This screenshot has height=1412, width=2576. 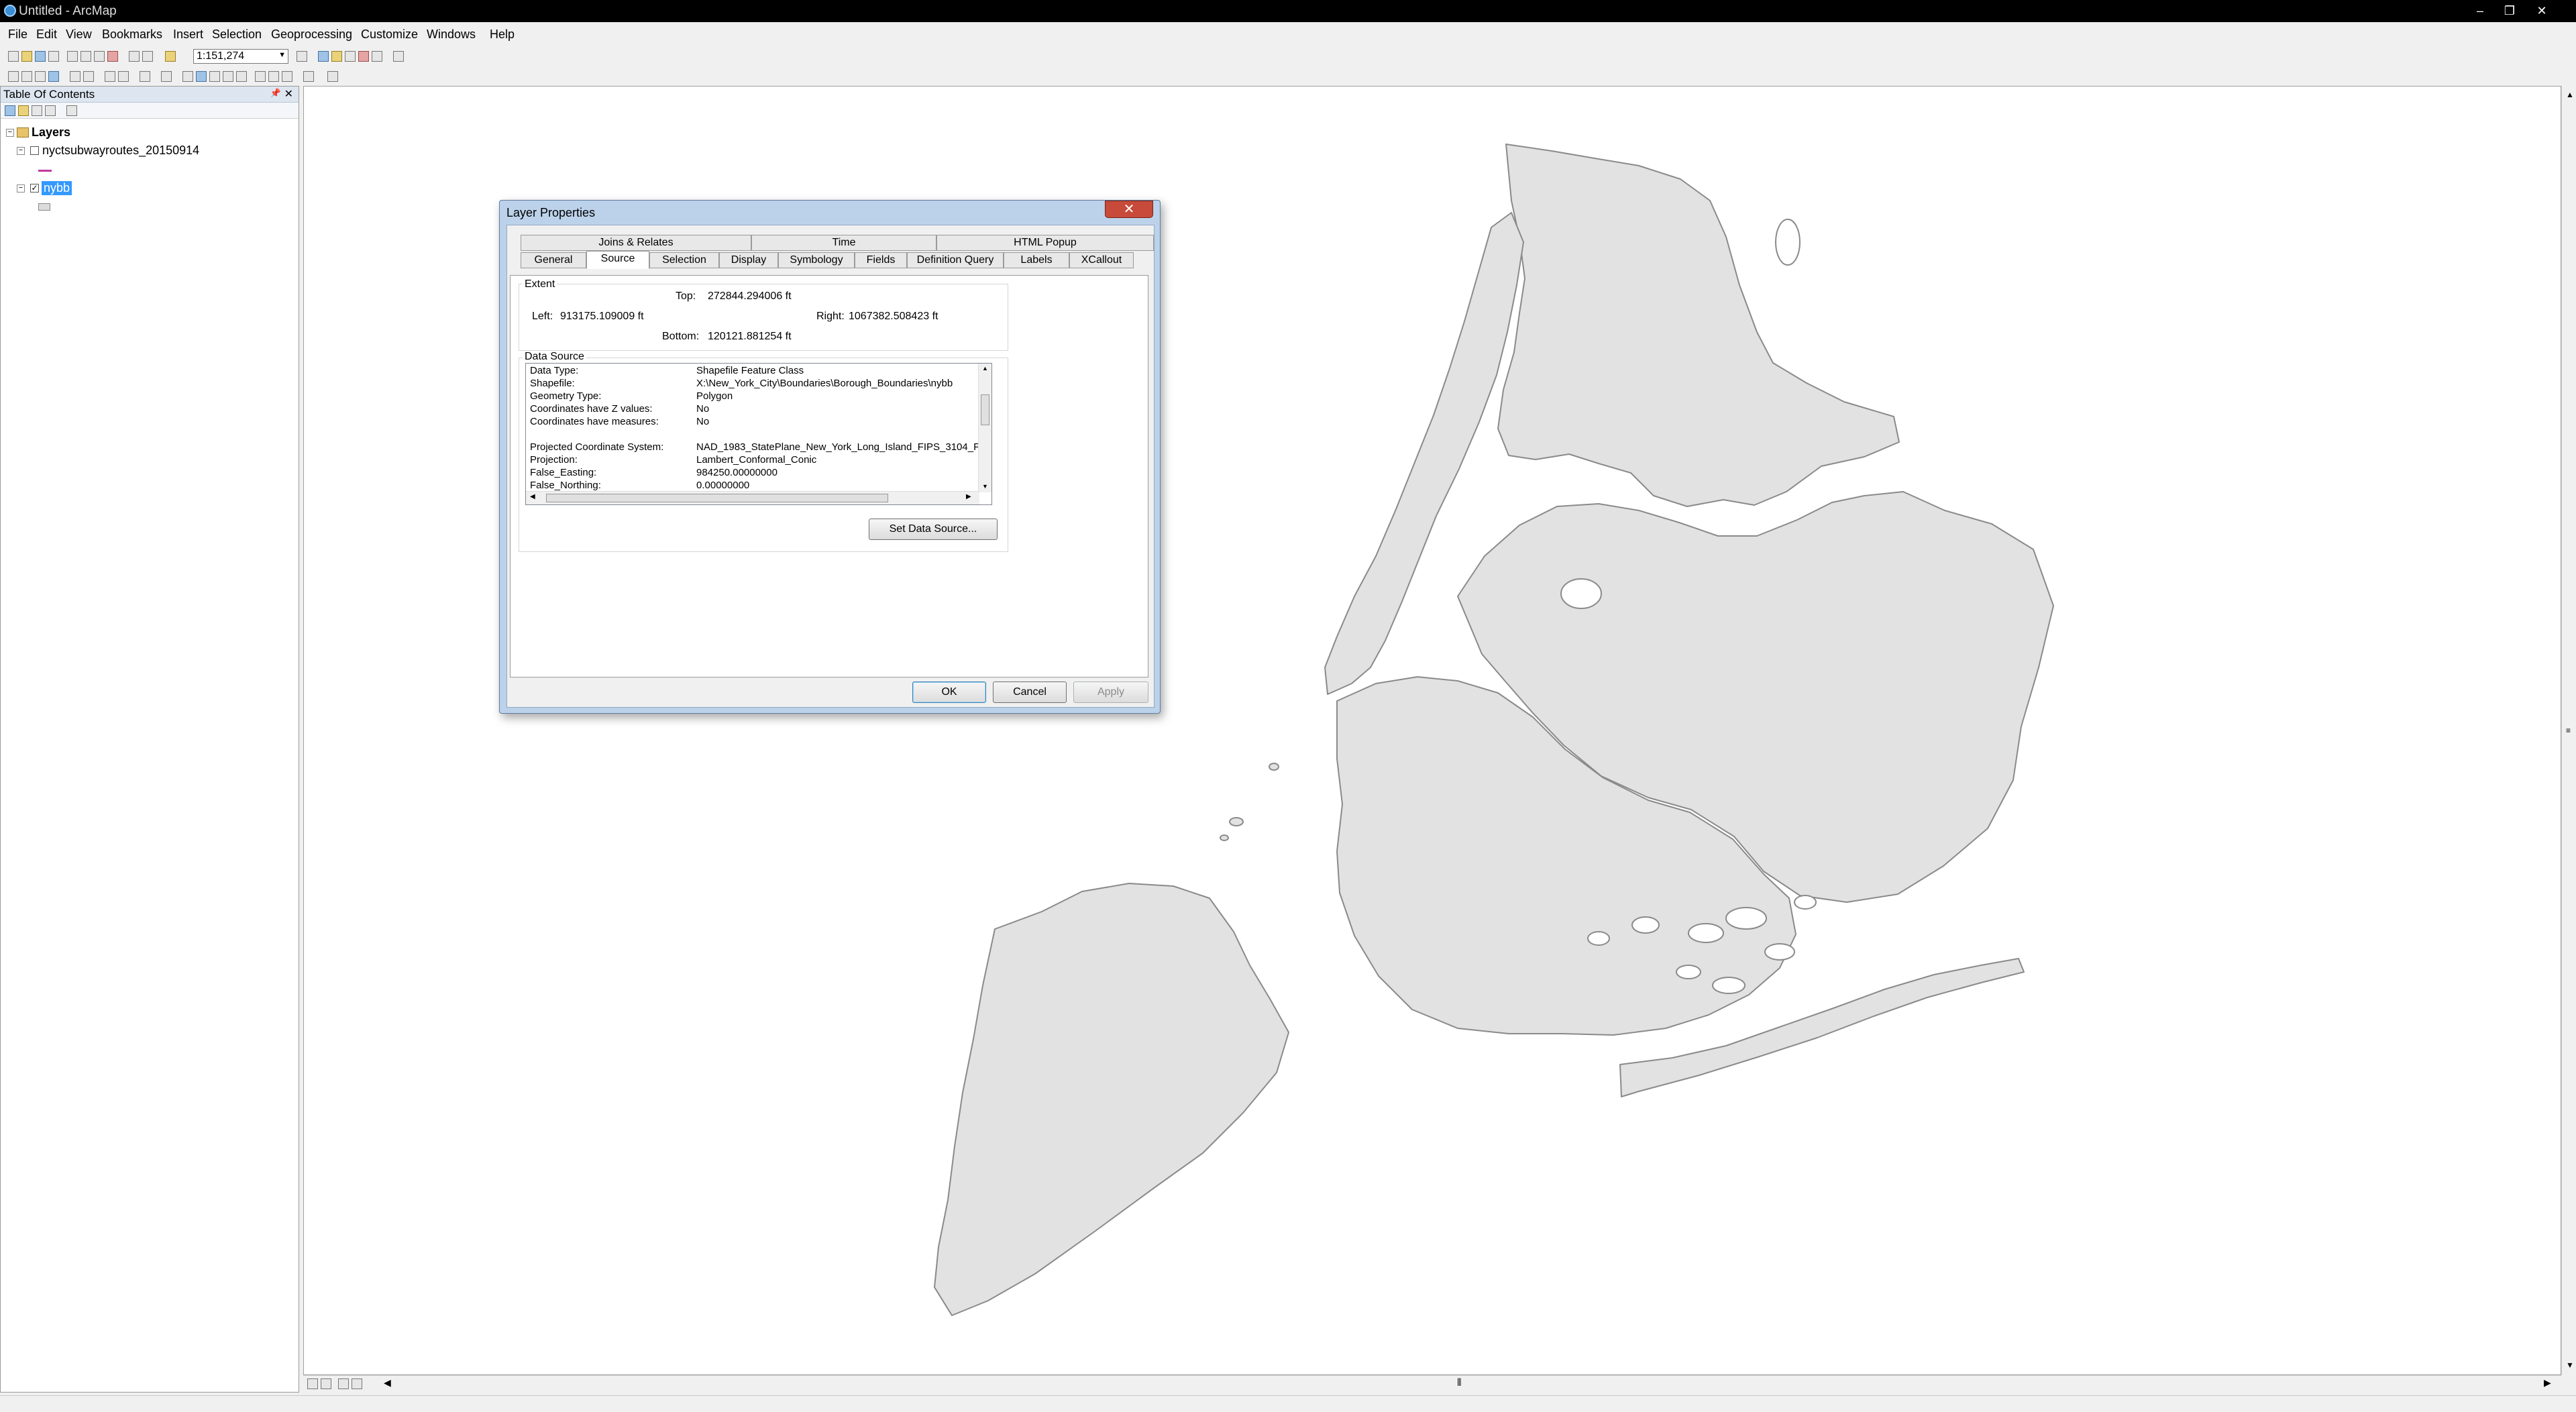 What do you see at coordinates (260, 76) in the screenshot?
I see `find-icon` at bounding box center [260, 76].